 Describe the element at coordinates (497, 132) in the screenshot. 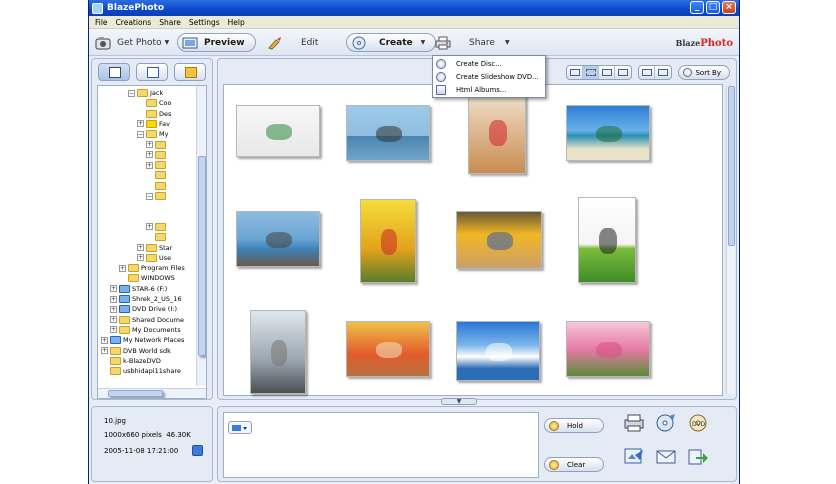

I see `photo-thumbnail-santa-dog` at that location.